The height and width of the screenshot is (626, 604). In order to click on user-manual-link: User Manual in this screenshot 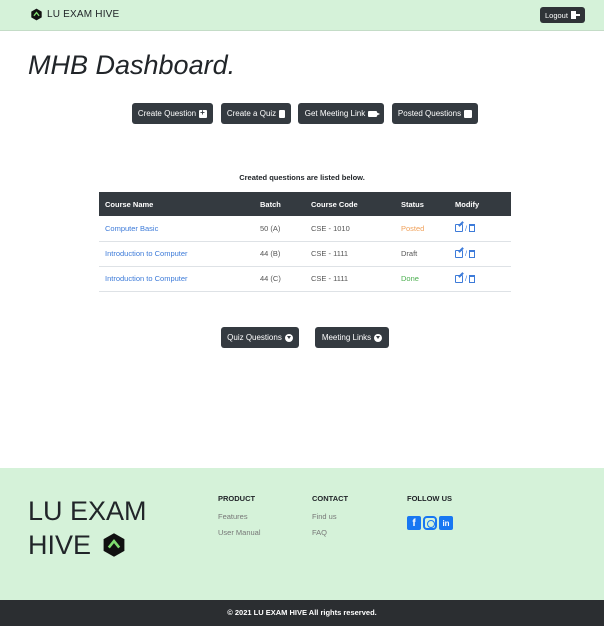, I will do `click(239, 532)`.